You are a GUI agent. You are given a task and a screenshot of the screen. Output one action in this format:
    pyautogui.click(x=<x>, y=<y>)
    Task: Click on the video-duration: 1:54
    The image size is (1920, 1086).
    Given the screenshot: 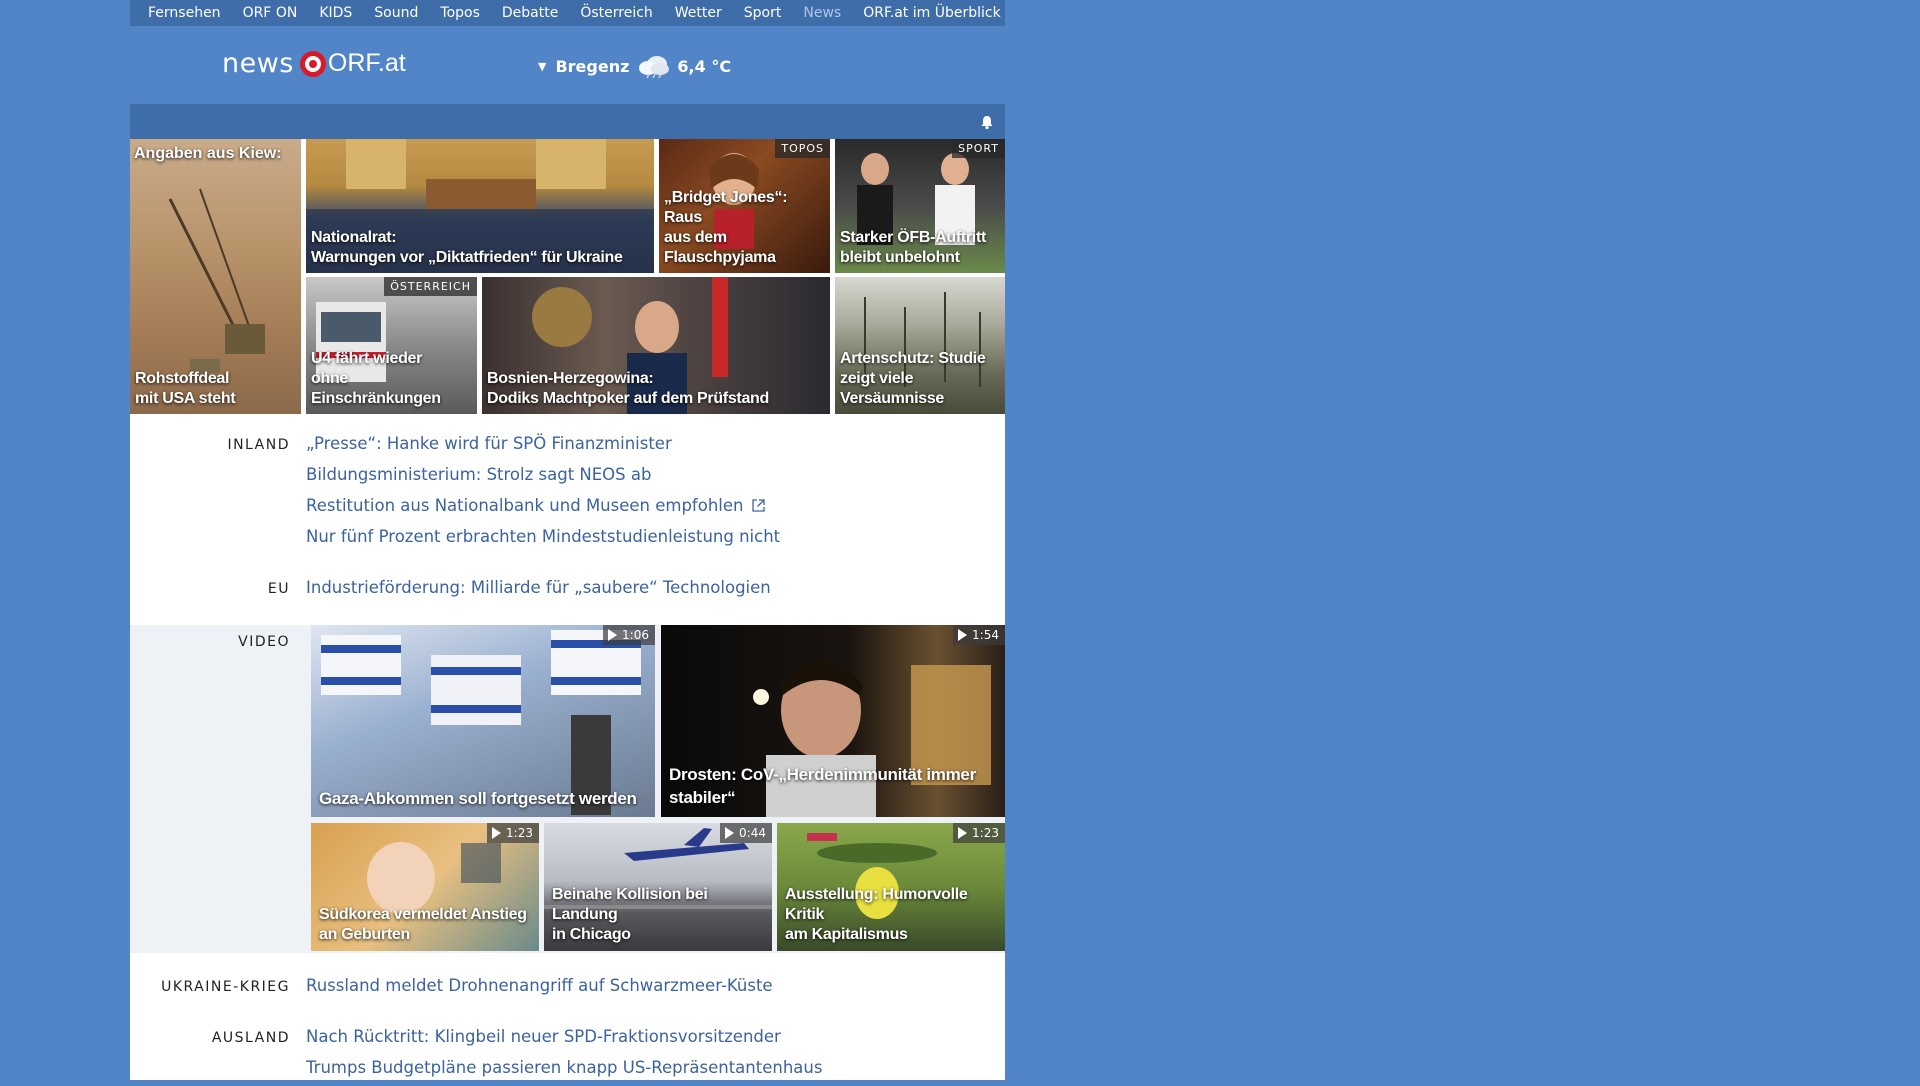 What is the action you would take?
    pyautogui.click(x=979, y=635)
    